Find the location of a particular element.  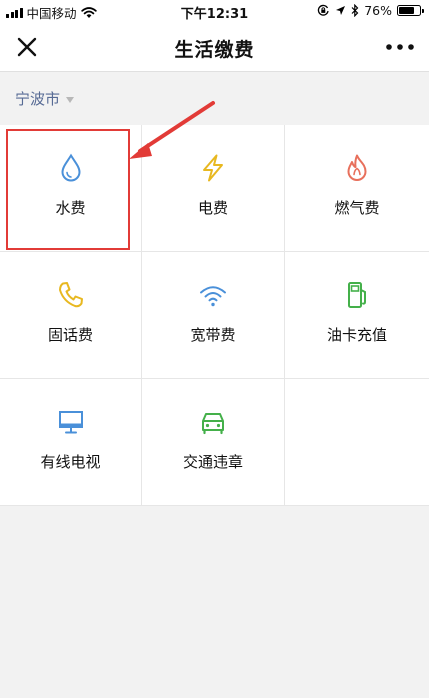

service-empty is located at coordinates (357, 442).